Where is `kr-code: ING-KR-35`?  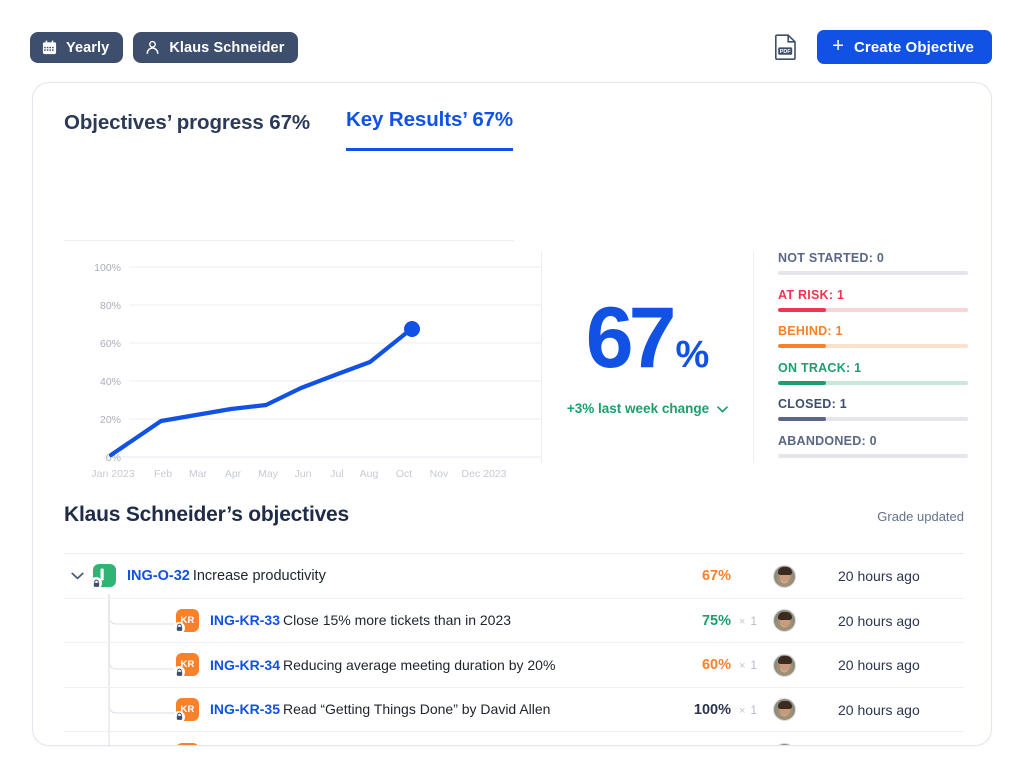
kr-code: ING-KR-35 is located at coordinates (245, 709).